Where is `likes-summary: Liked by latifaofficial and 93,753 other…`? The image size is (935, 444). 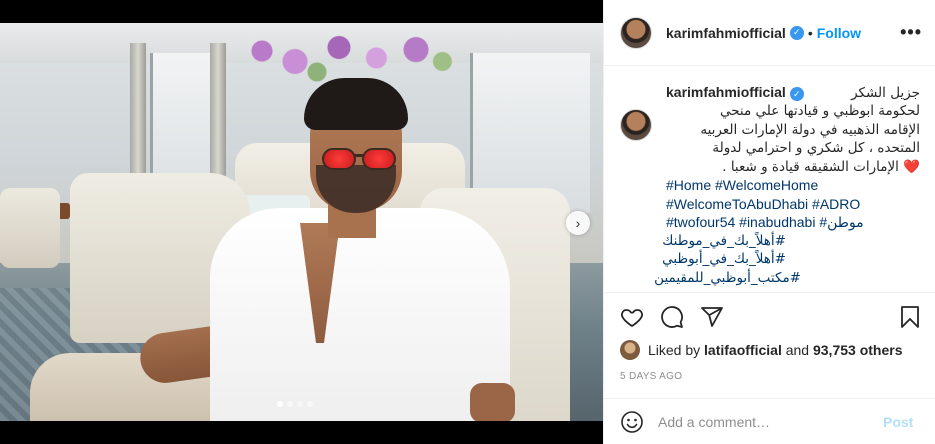 likes-summary: Liked by latifaofficial and 93,753 other… is located at coordinates (761, 350).